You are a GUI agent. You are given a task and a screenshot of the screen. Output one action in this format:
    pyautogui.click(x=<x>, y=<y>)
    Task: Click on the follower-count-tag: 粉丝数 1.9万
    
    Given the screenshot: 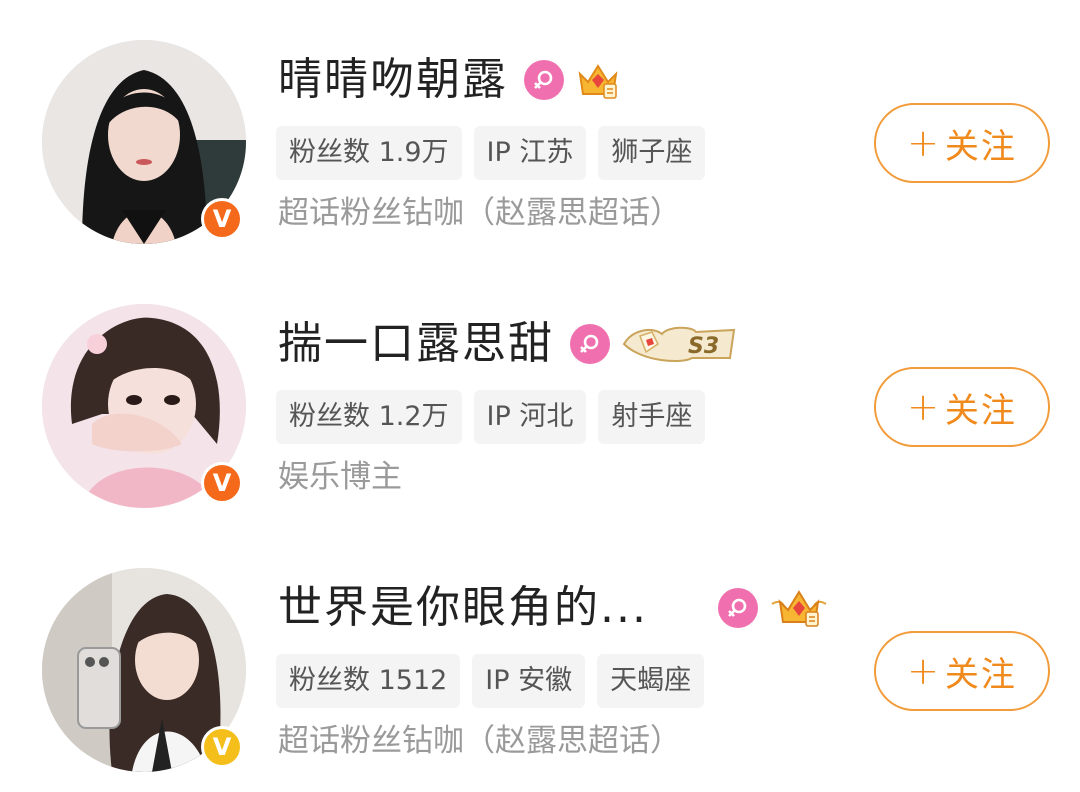 What is the action you would take?
    pyautogui.click(x=369, y=153)
    